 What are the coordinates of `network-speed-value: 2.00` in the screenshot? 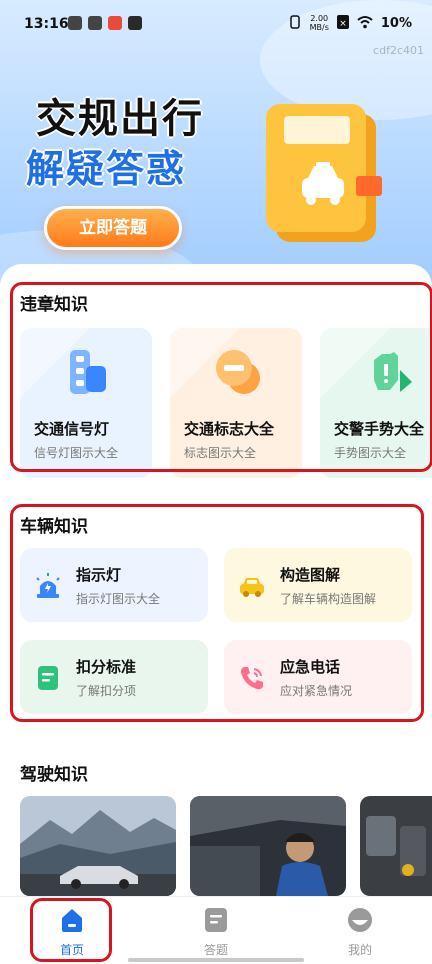 It's located at (319, 18).